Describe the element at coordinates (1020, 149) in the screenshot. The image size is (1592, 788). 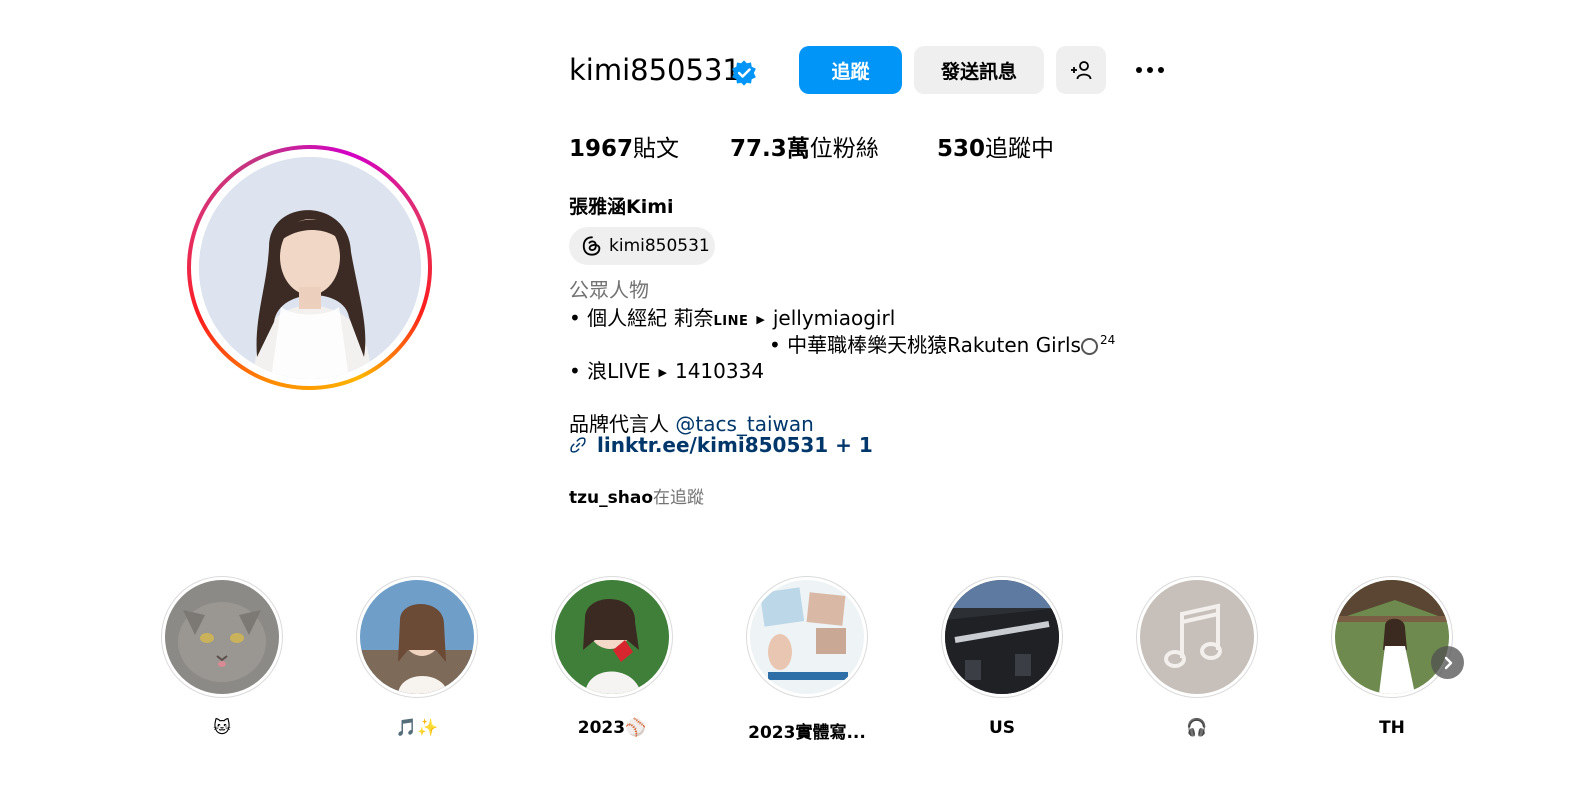
I see `following-label: 追蹤中` at that location.